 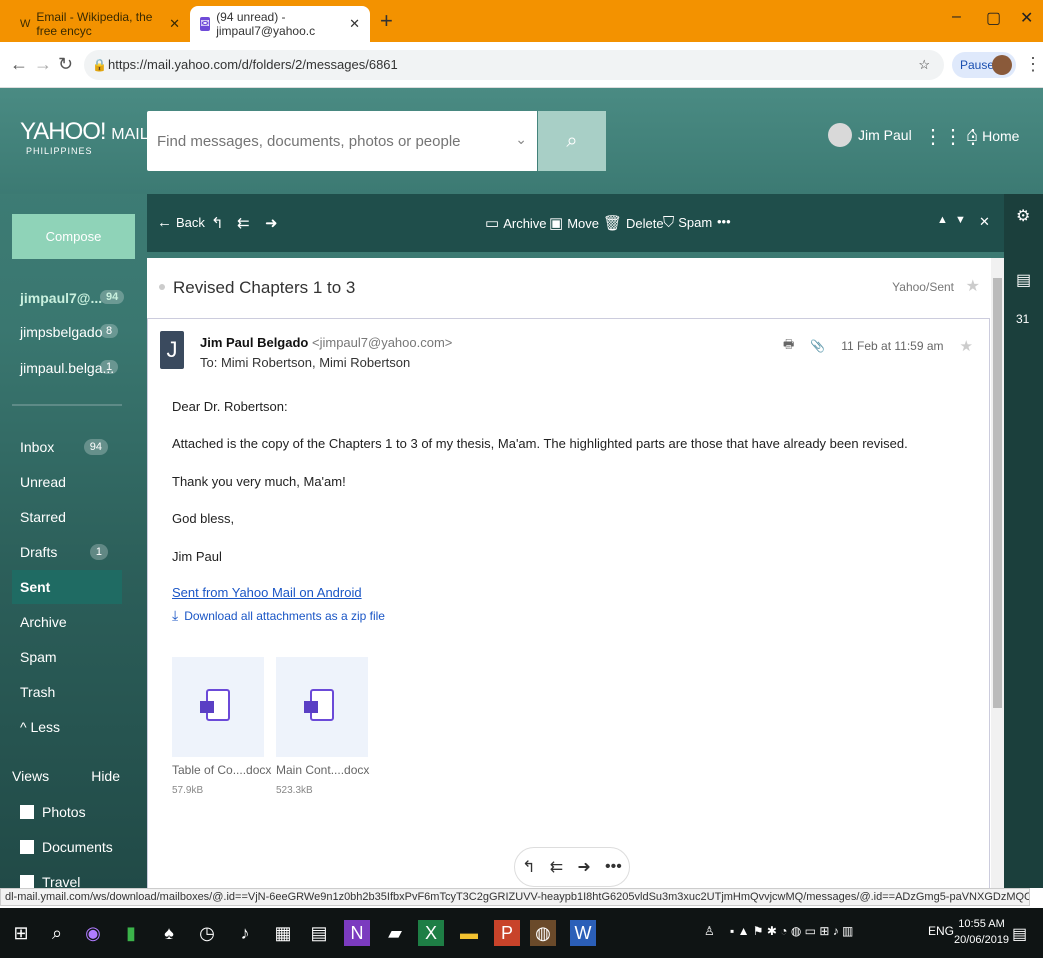 What do you see at coordinates (72, 298) in the screenshot?
I see `account-item: jimpaul7@... 94` at bounding box center [72, 298].